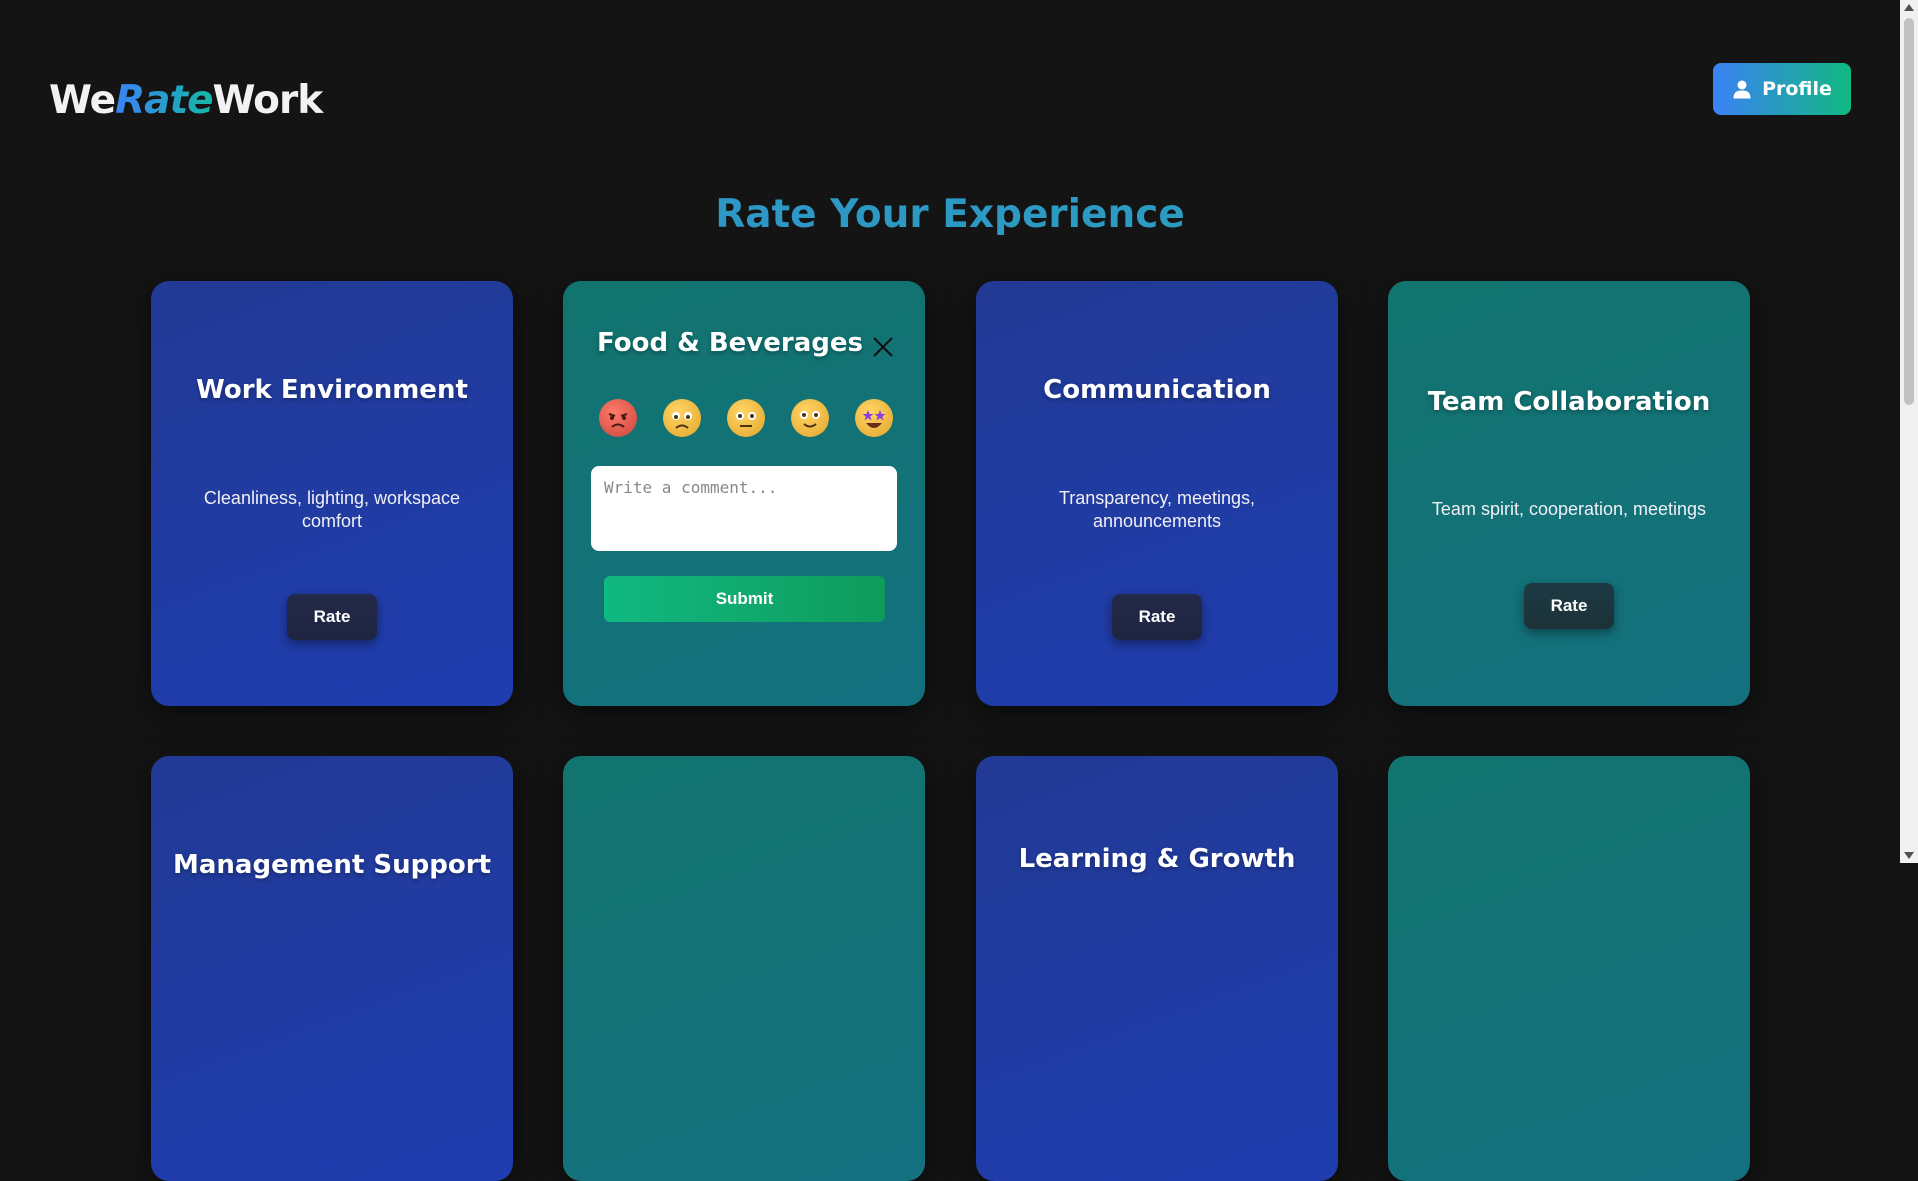 The width and height of the screenshot is (1918, 1181). Describe the element at coordinates (730, 343) in the screenshot. I see `card-title: Food & Beverages` at that location.